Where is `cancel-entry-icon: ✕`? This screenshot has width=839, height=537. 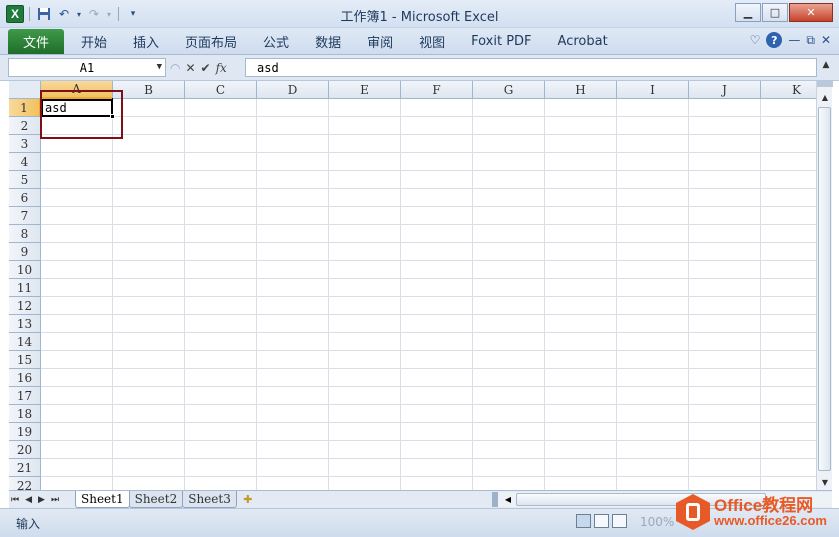
cancel-entry-icon: ✕ is located at coordinates (190, 68).